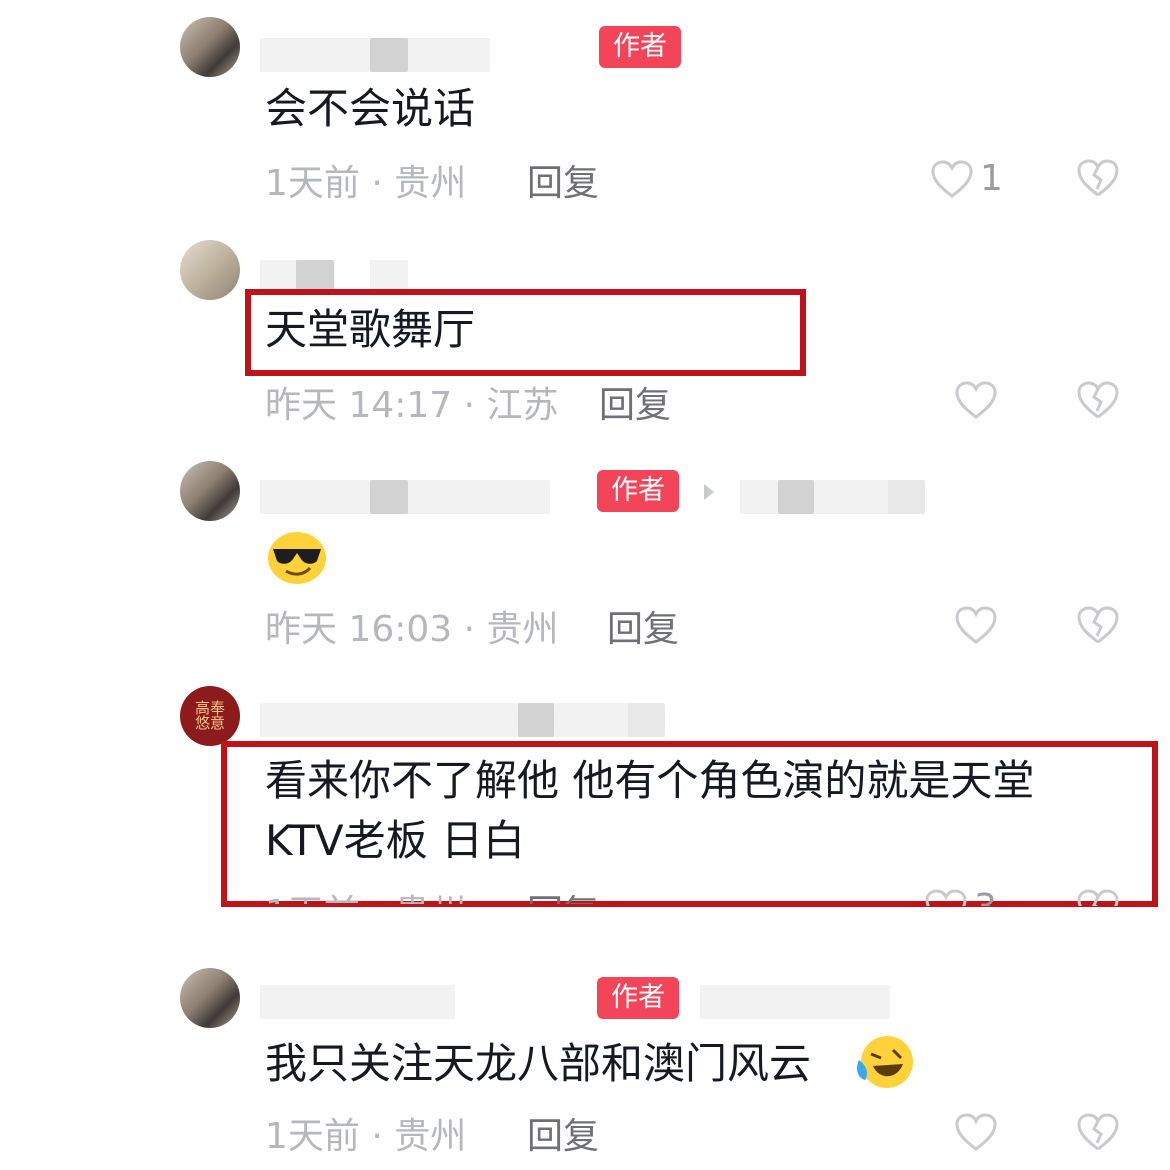 This screenshot has width=1170, height=1170. I want to click on avatar-seal-text: 高奉悠意, so click(209, 715).